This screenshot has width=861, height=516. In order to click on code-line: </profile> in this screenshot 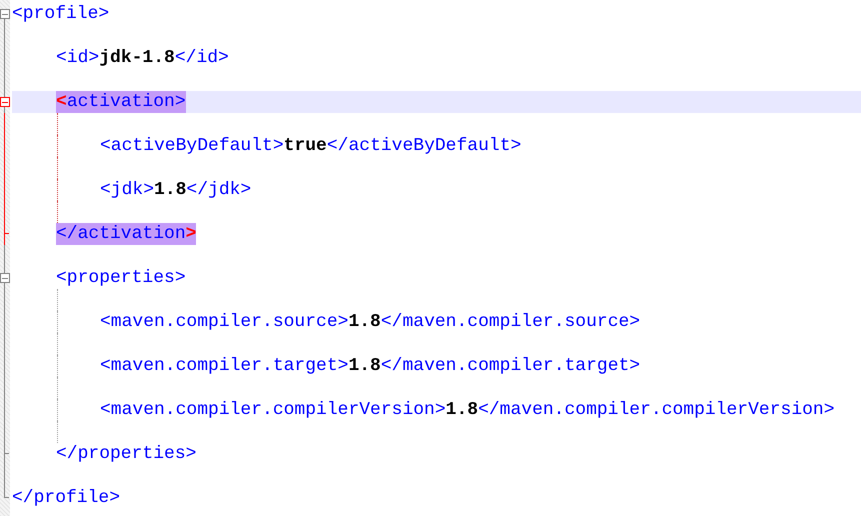, I will do `click(66, 498)`.